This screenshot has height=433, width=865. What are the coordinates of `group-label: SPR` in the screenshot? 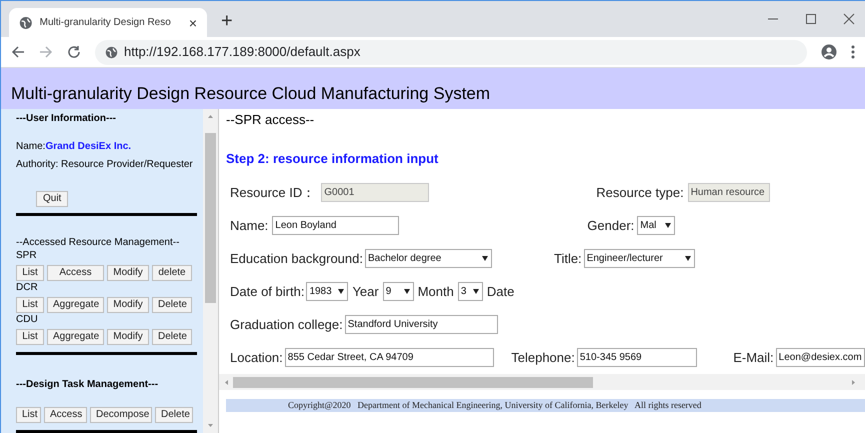 It's located at (27, 255).